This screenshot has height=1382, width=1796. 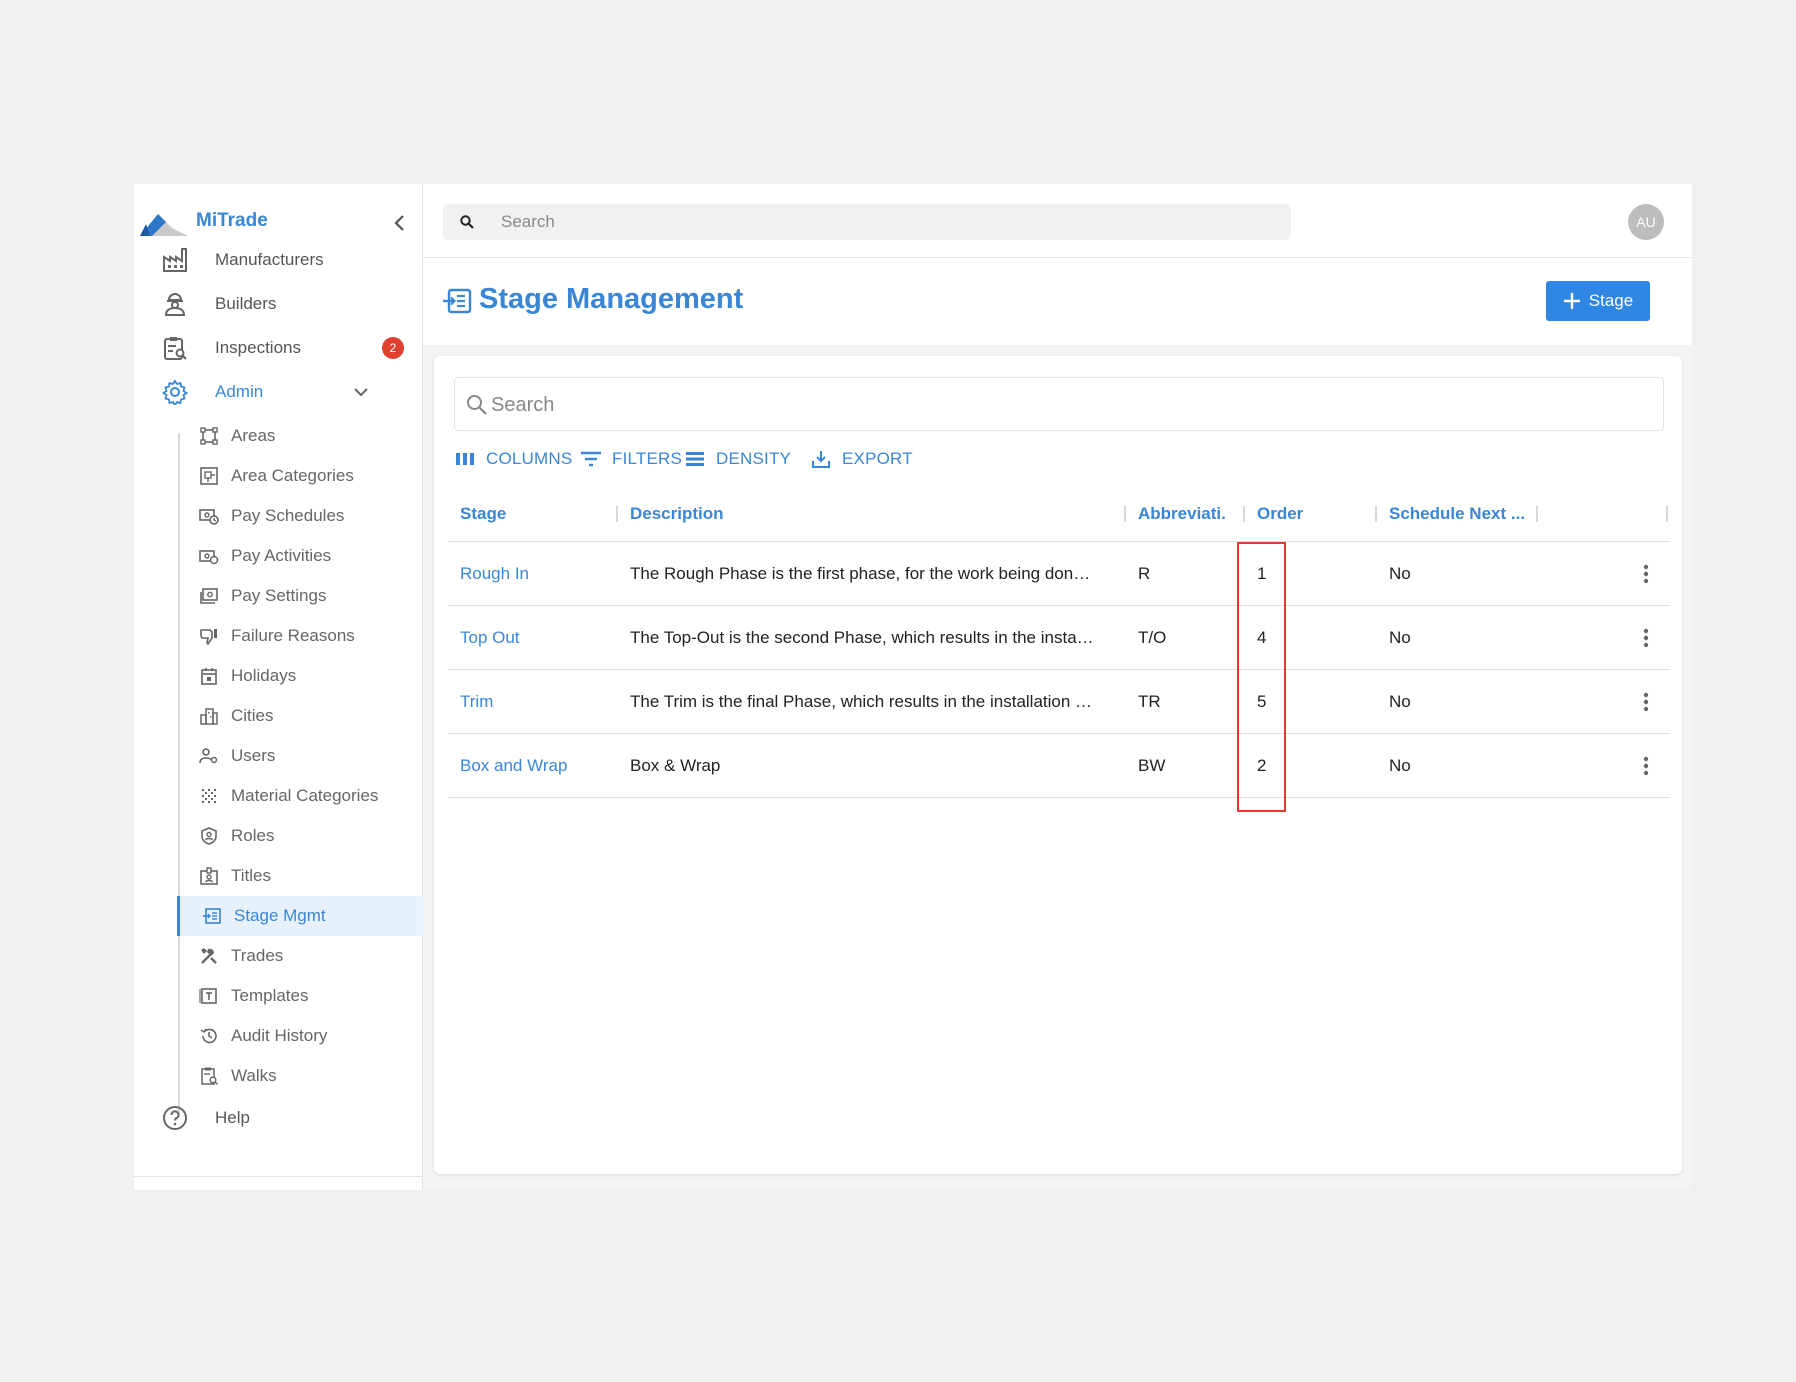 I want to click on grid-search, so click(x=1059, y=404).